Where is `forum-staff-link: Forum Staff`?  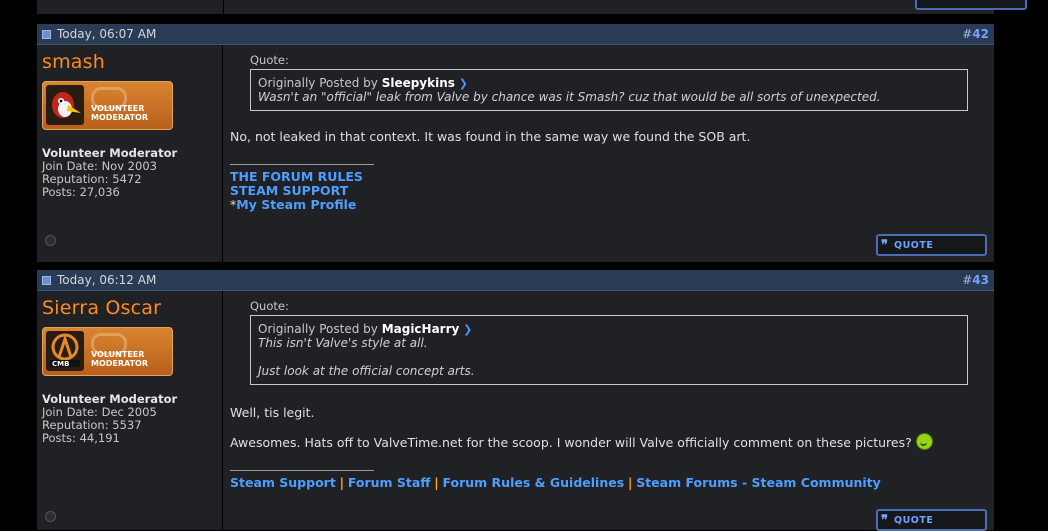 forum-staff-link: Forum Staff is located at coordinates (389, 482).